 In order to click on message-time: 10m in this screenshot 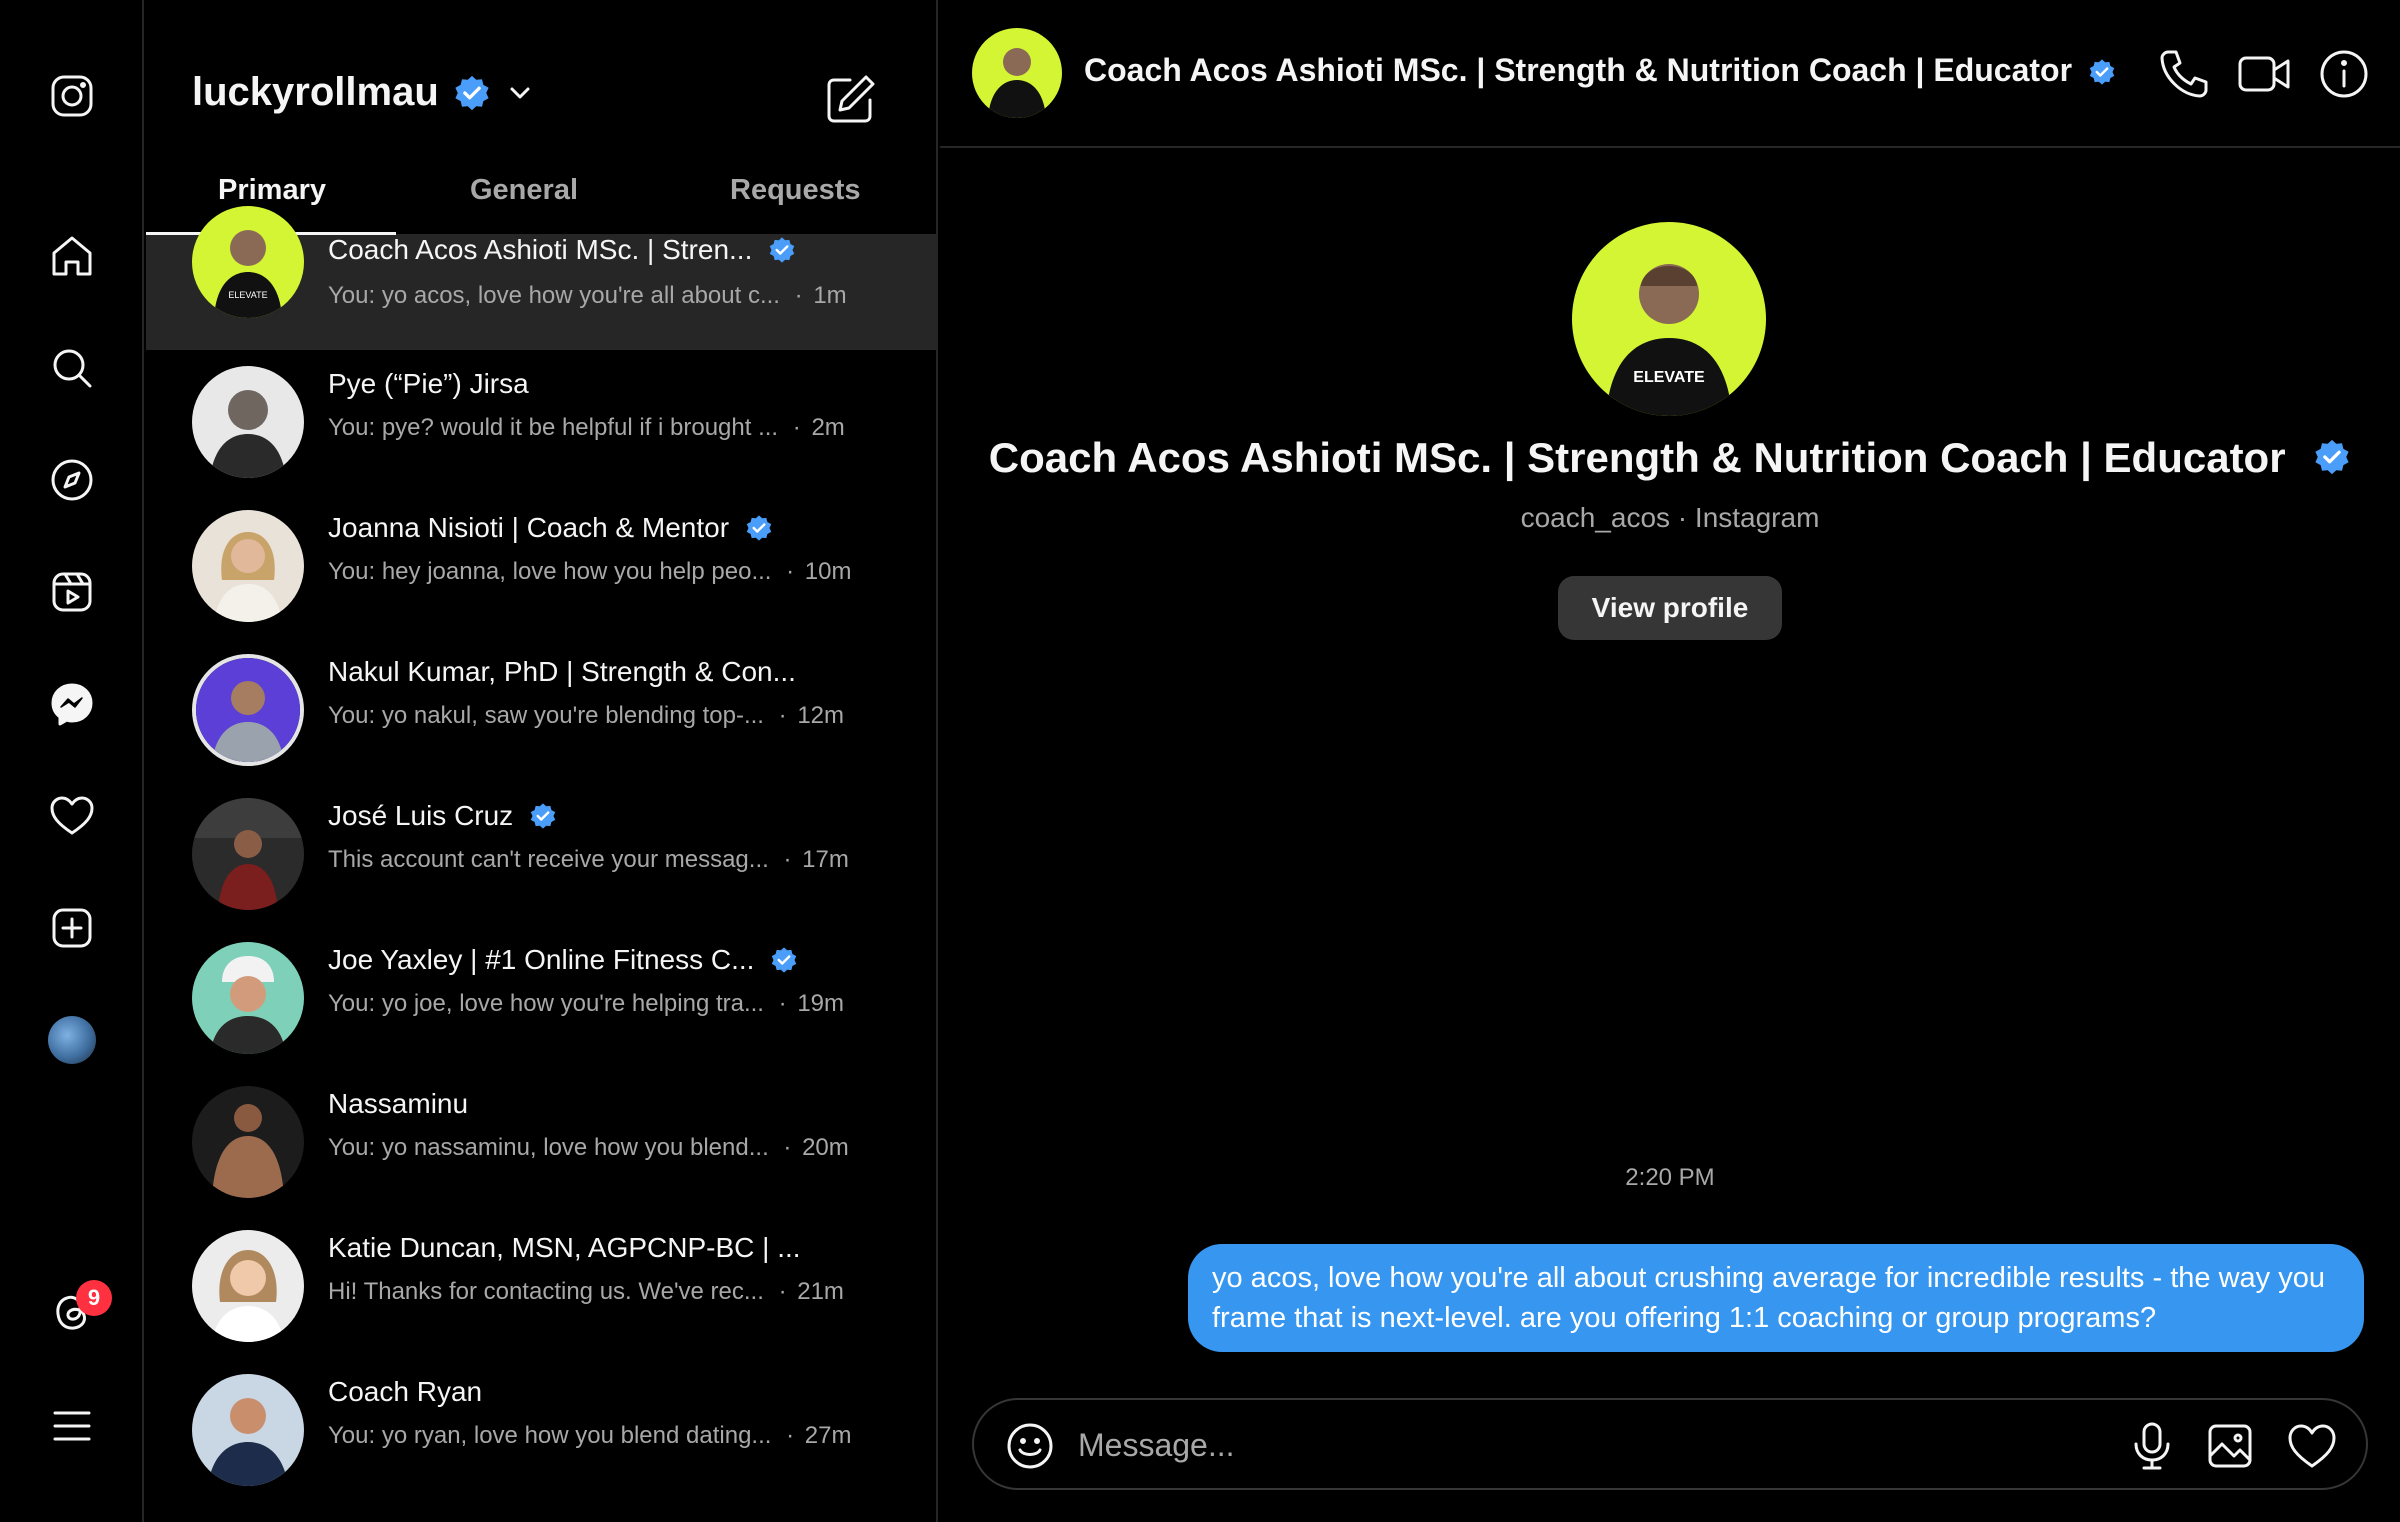, I will do `click(828, 571)`.